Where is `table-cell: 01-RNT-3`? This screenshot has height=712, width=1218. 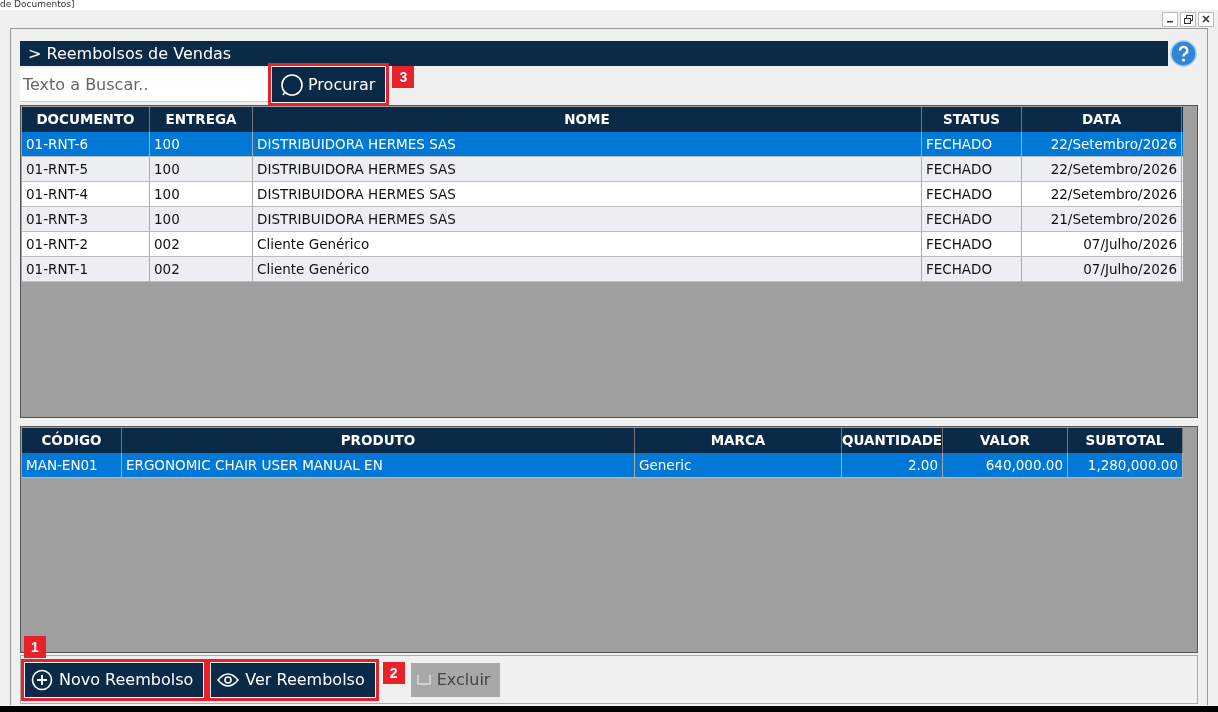 table-cell: 01-RNT-3 is located at coordinates (86, 219).